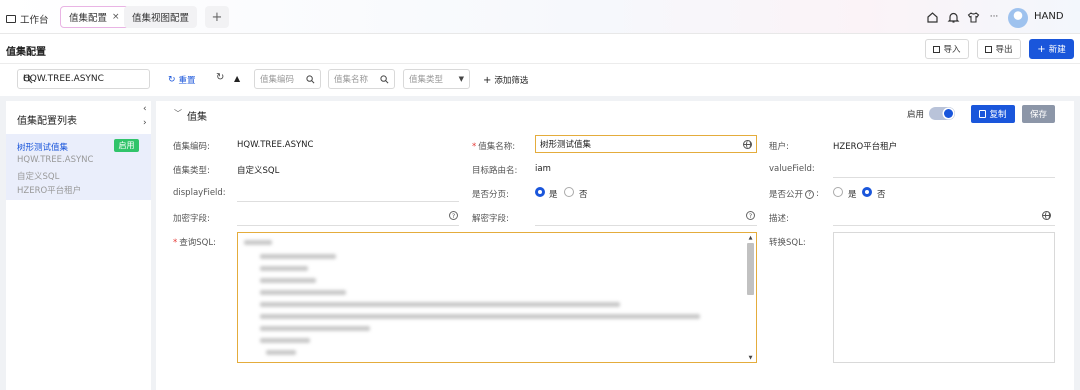 This screenshot has height=390, width=1080. What do you see at coordinates (351, 80) in the screenshot?
I see `name-placeholder: 值集名称` at bounding box center [351, 80].